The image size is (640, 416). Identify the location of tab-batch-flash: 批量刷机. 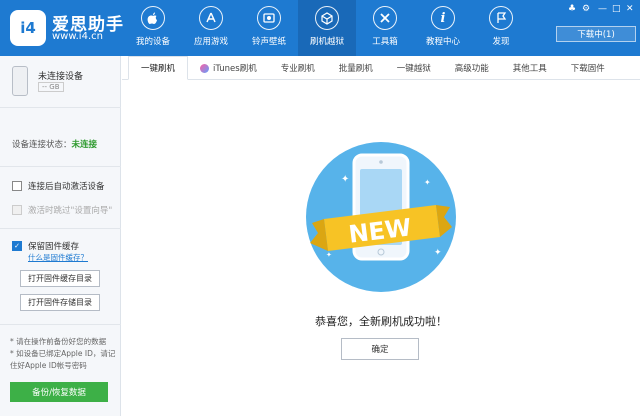
(356, 68).